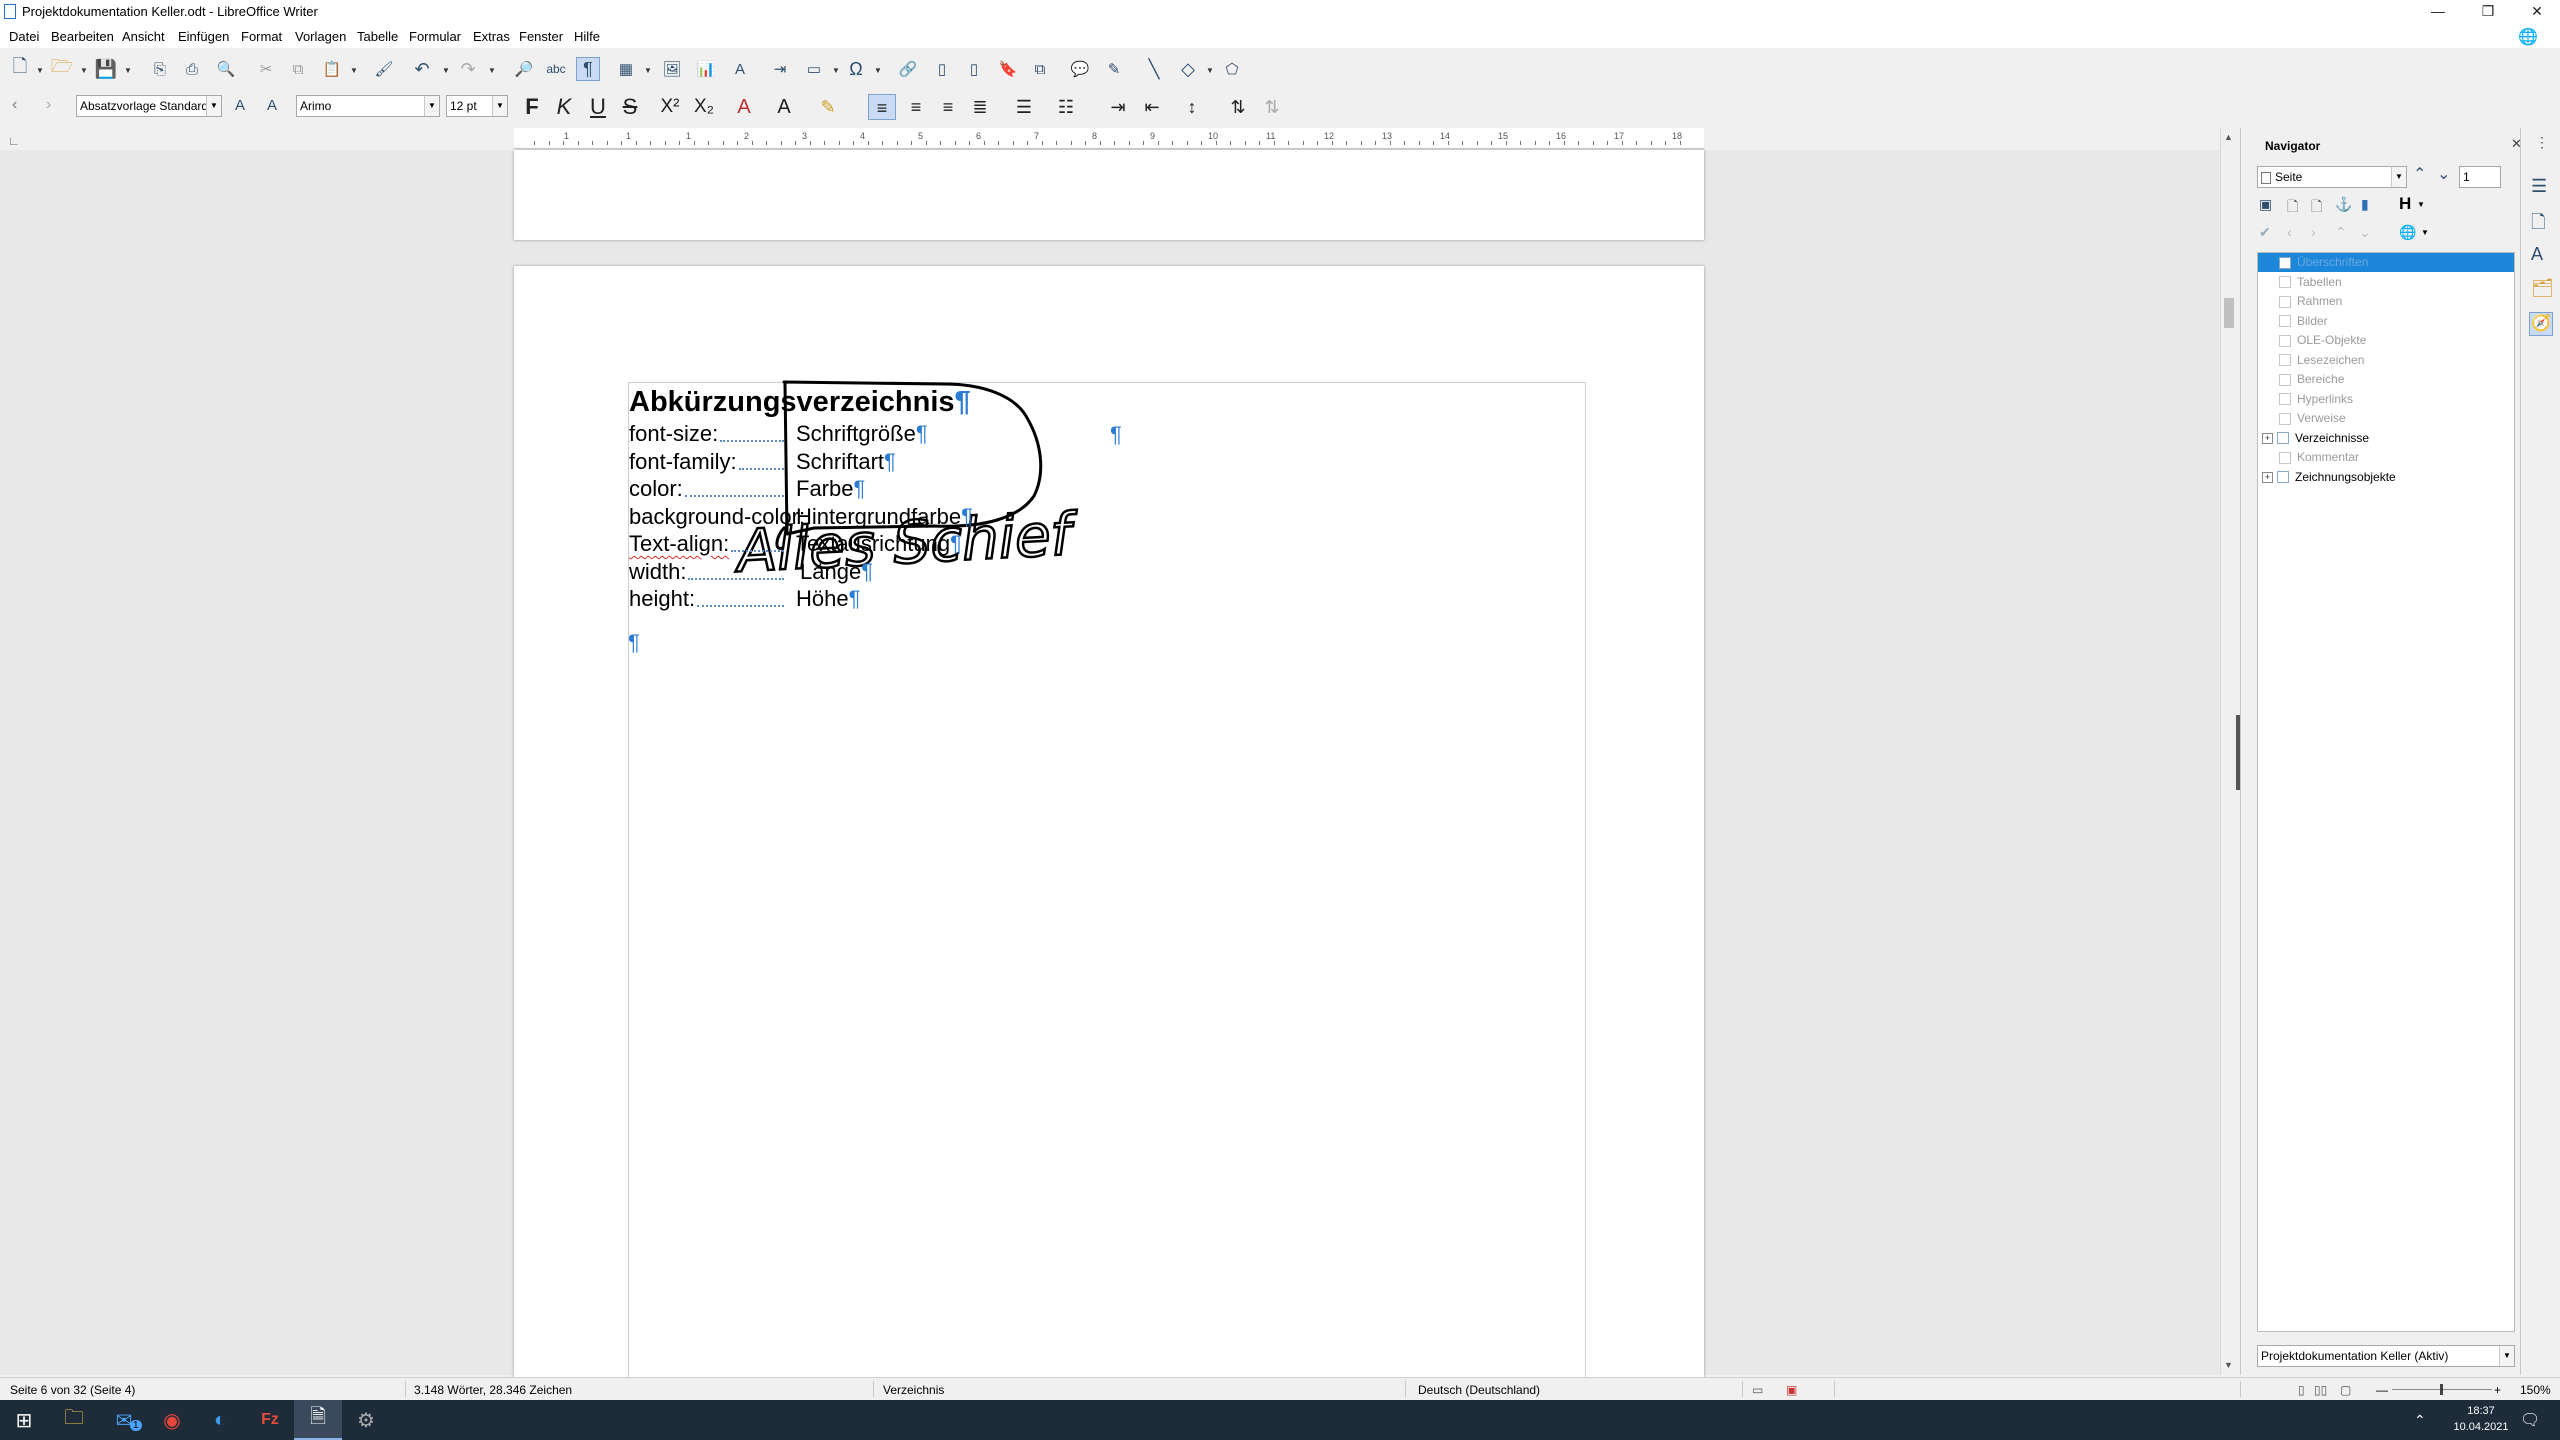 The height and width of the screenshot is (1440, 2560). I want to click on heading-level-button: H, so click(2405, 204).